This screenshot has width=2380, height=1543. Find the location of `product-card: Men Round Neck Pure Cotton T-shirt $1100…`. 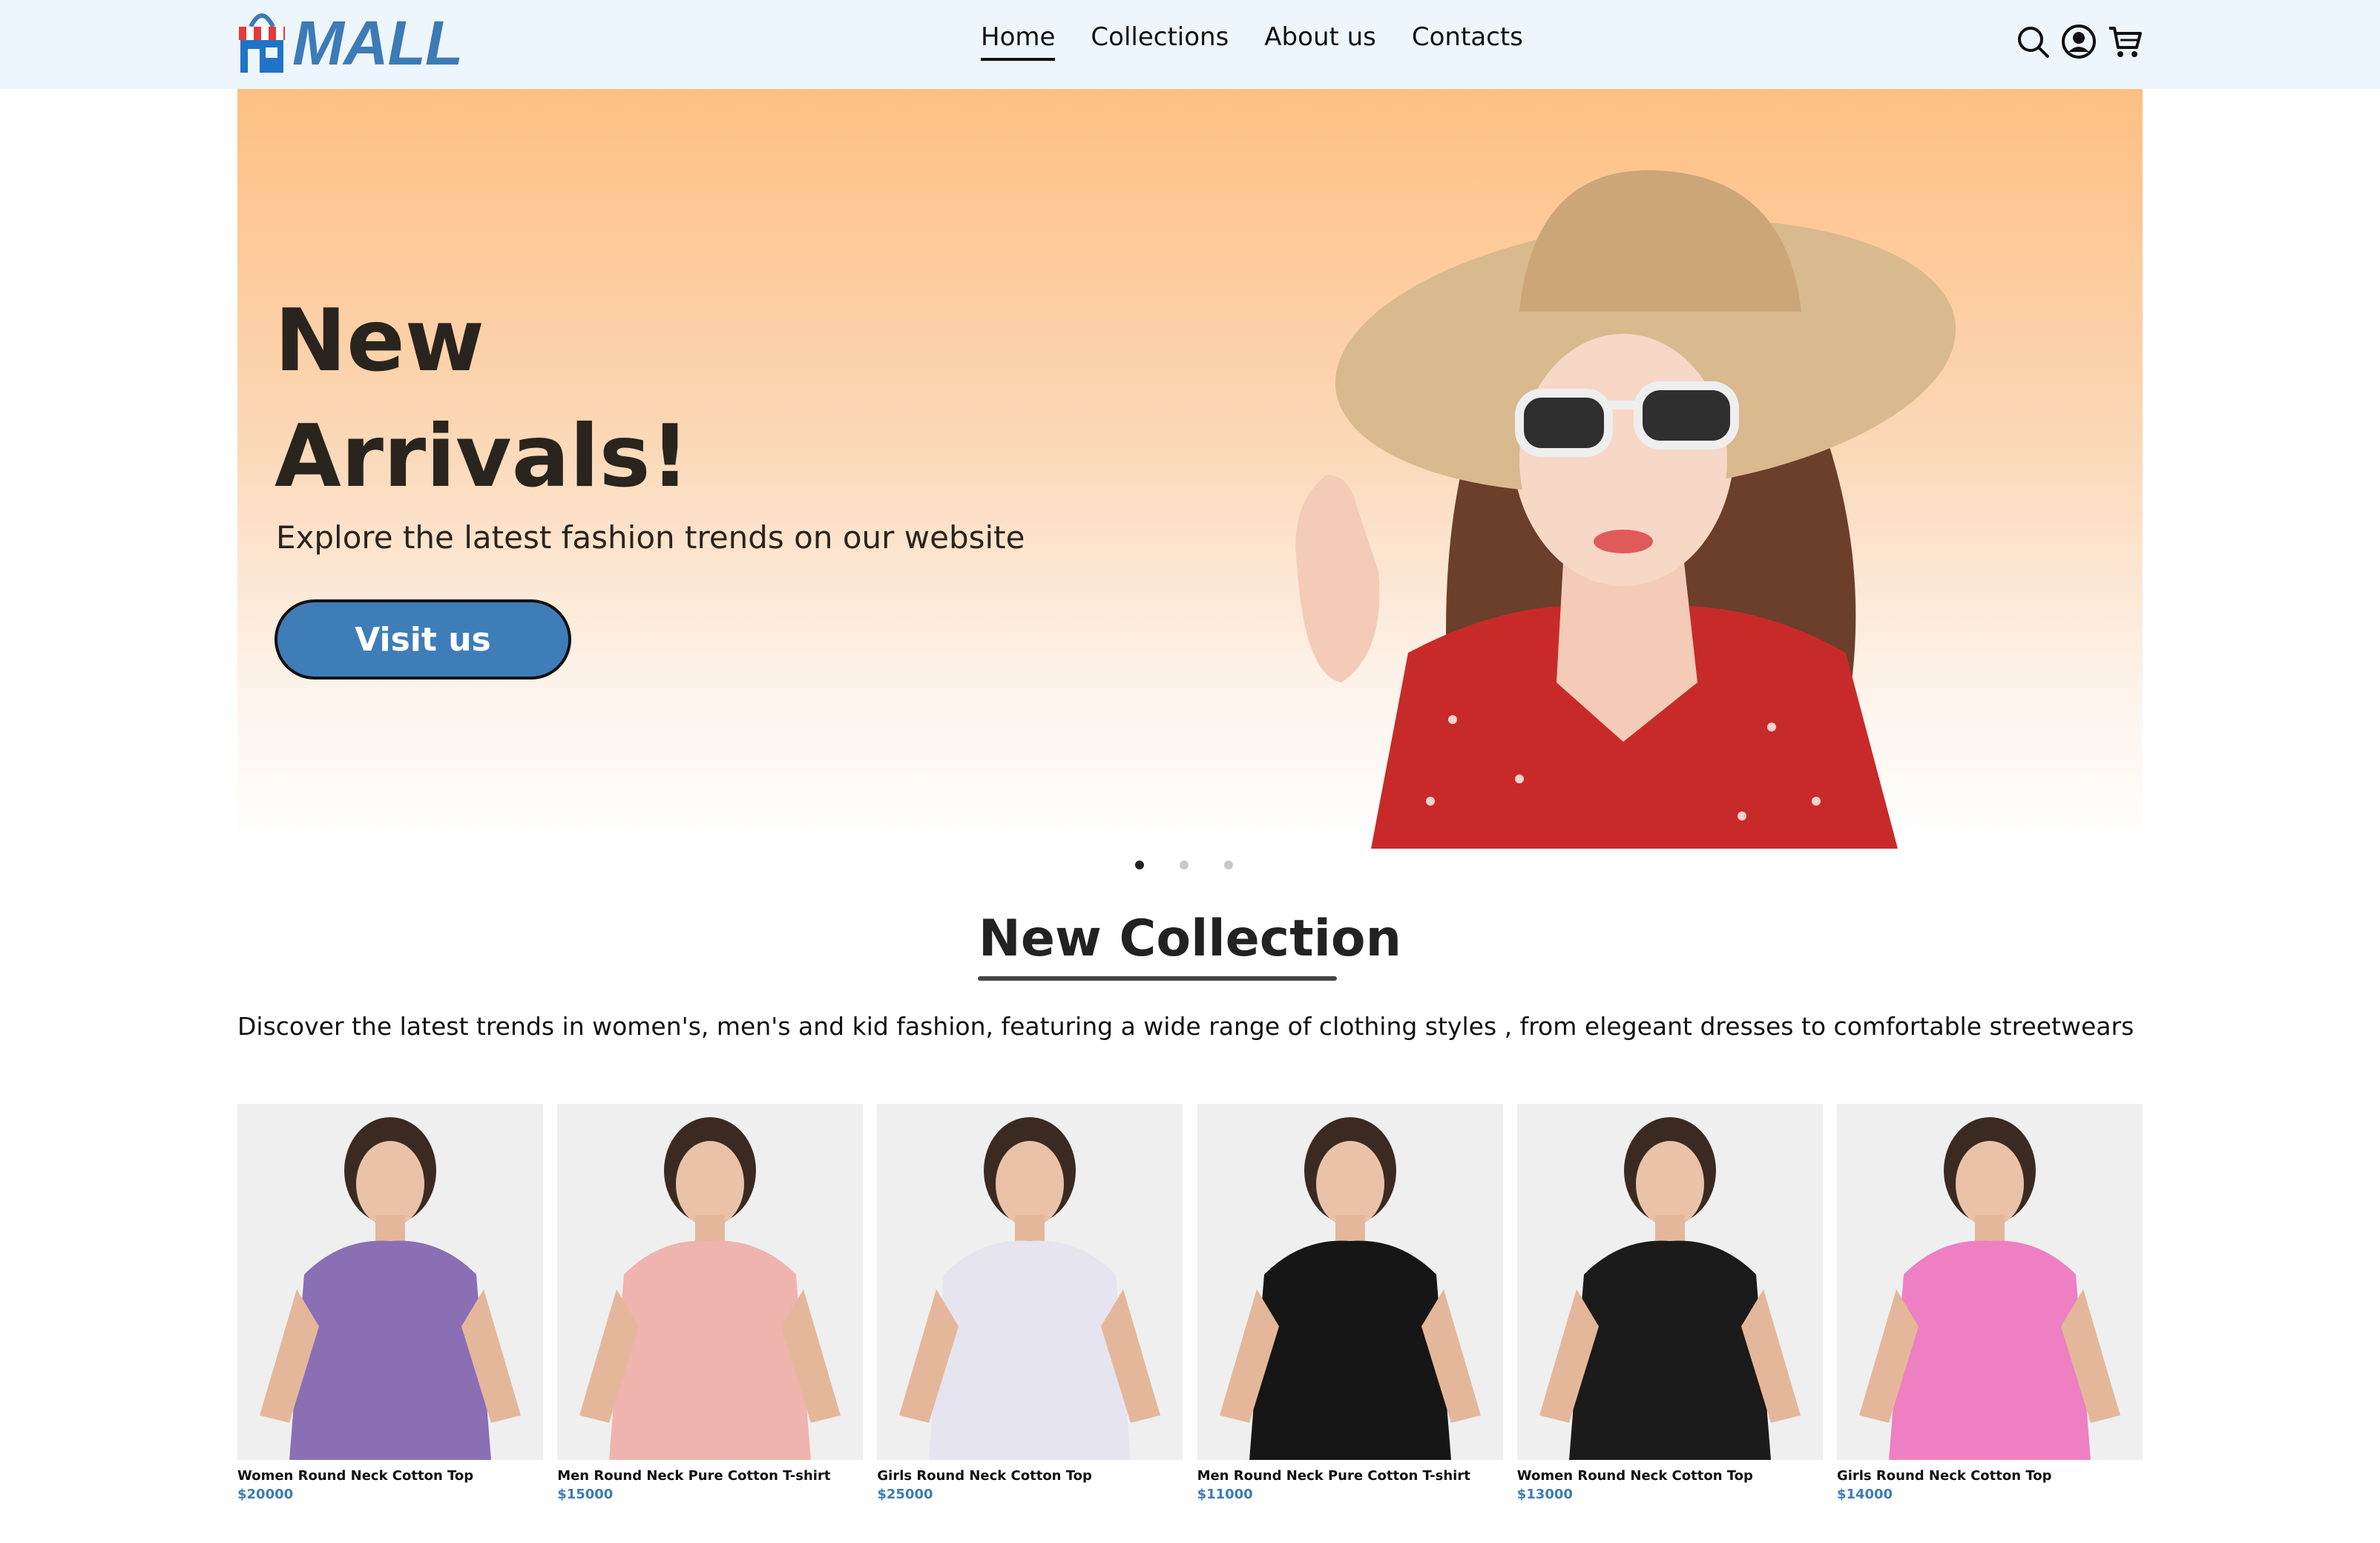

product-card: Men Round Neck Pure Cotton T-shirt $1100… is located at coordinates (1350, 1303).